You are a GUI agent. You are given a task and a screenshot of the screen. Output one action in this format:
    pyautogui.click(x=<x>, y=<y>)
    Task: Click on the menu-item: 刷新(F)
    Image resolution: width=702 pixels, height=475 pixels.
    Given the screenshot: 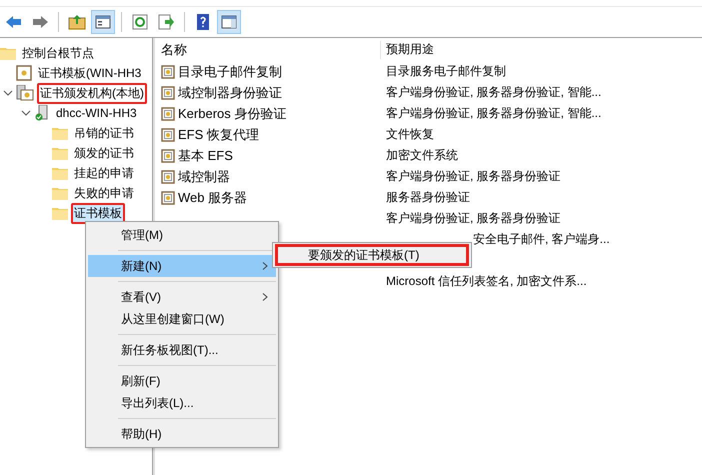 What is the action you would take?
    pyautogui.click(x=182, y=381)
    